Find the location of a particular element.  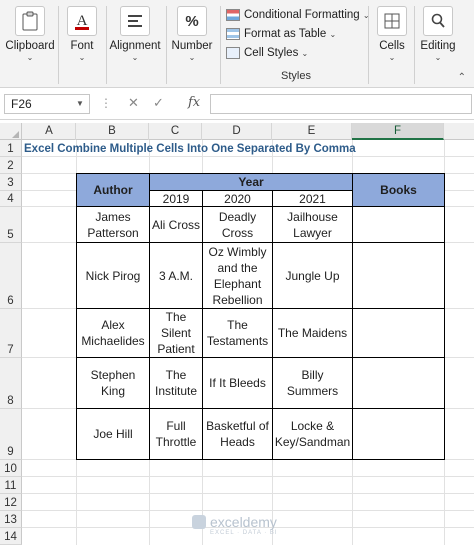

alignment-icon is located at coordinates (135, 21).